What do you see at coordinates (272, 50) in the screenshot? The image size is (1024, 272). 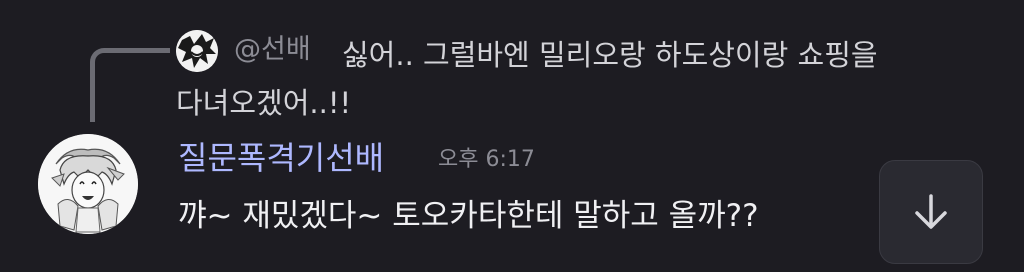 I see `reply-username: @선배` at bounding box center [272, 50].